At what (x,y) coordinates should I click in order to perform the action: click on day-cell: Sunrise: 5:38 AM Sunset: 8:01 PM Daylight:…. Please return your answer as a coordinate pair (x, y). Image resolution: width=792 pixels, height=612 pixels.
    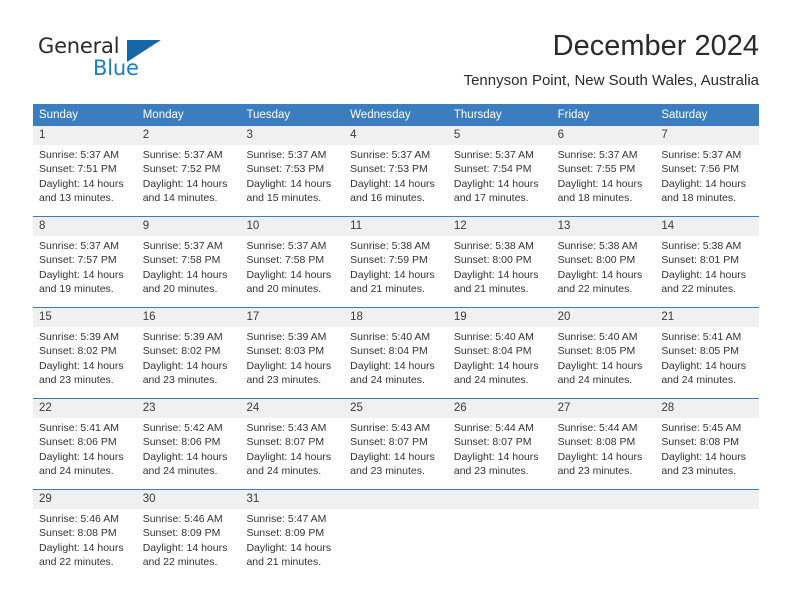
    Looking at the image, I should click on (707, 271).